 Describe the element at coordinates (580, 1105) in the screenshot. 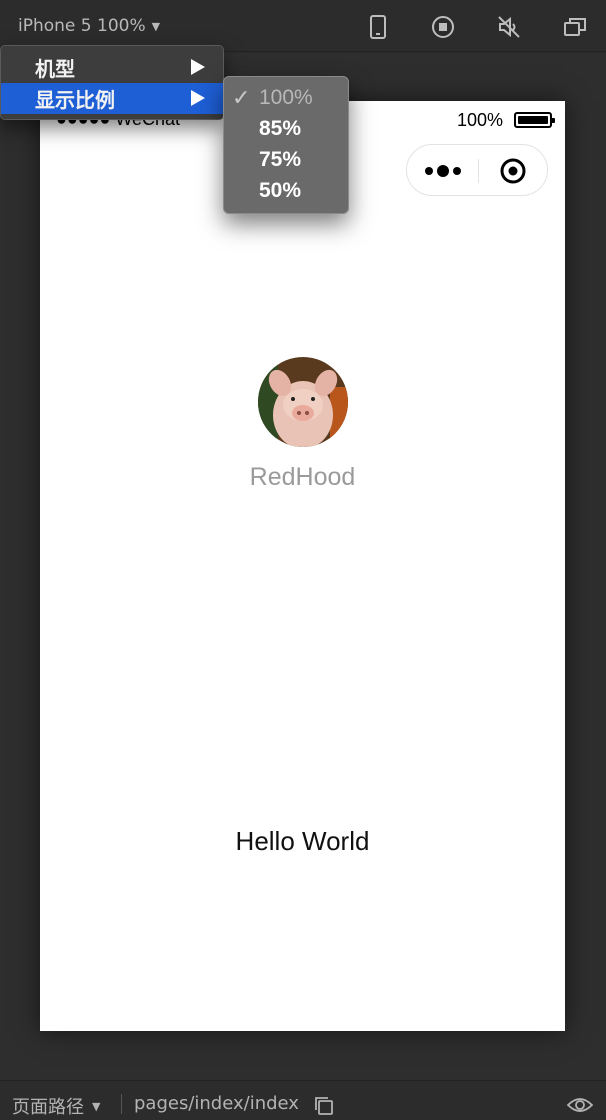

I see `eye-icon` at that location.